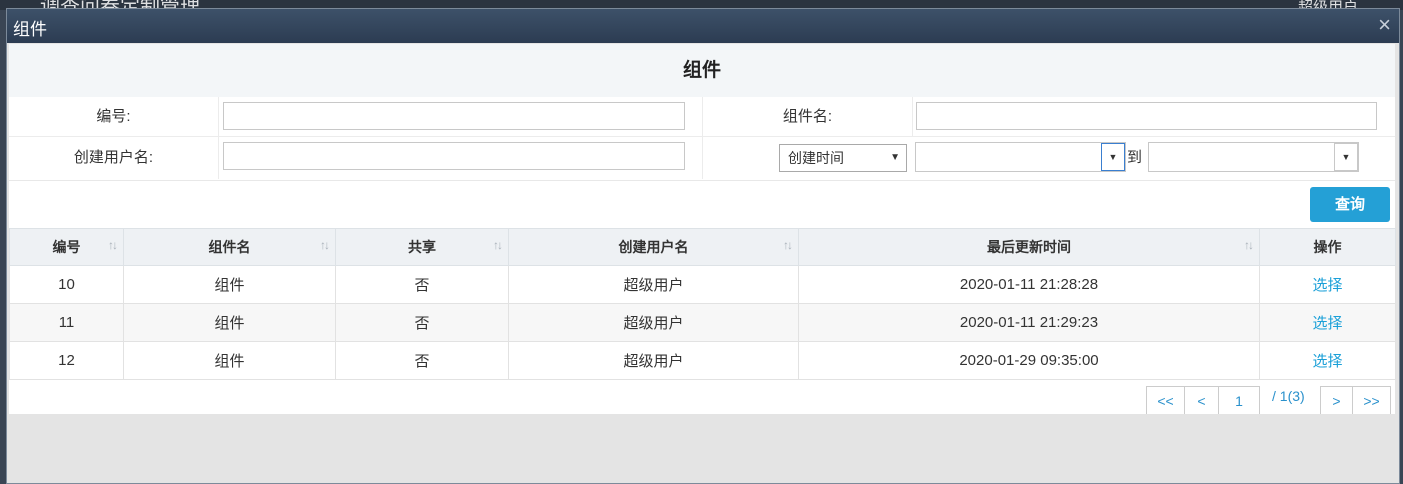 This screenshot has width=1403, height=484. Describe the element at coordinates (1239, 401) in the screenshot. I see `current-page-input: 1` at that location.